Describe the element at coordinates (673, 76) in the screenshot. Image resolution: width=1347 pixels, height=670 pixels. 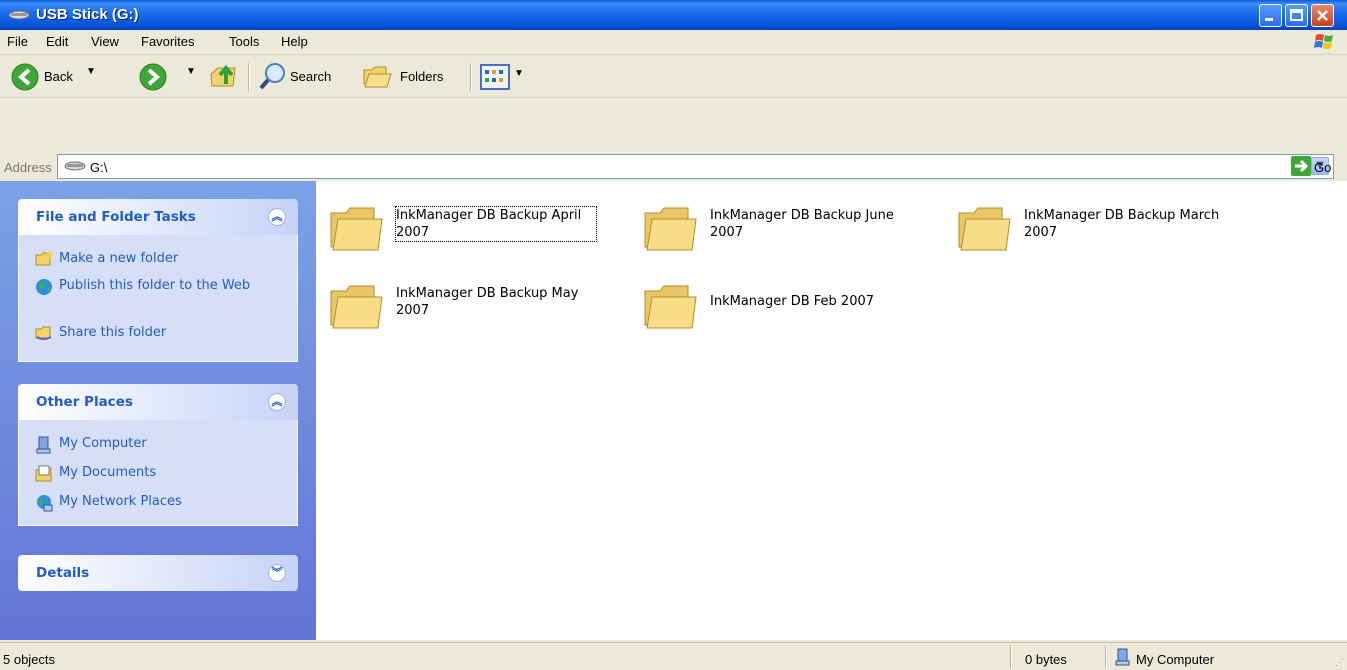
I see `toolbar: Back ▼ ▼ Search Folders ▼` at that location.